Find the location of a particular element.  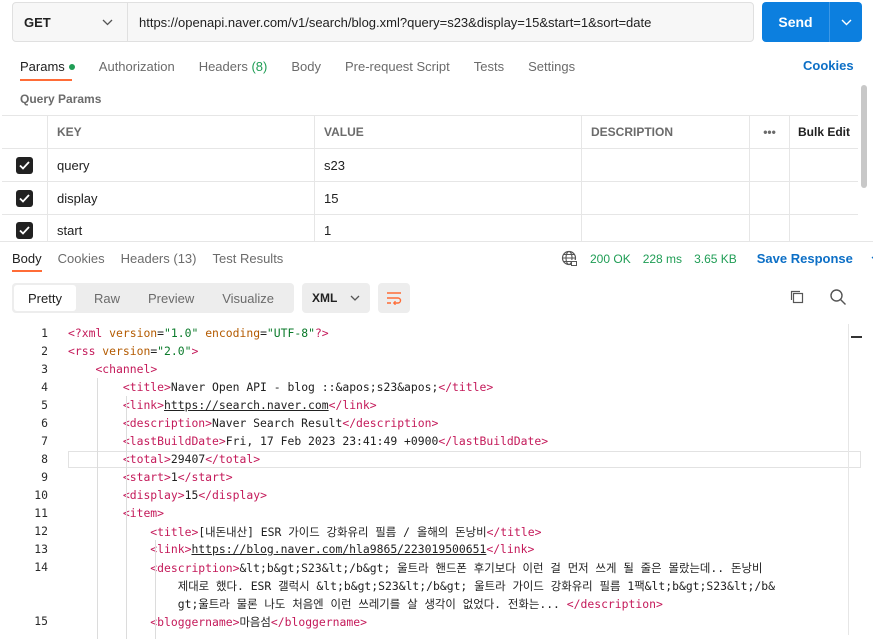

view-raw: Raw is located at coordinates (107, 298).